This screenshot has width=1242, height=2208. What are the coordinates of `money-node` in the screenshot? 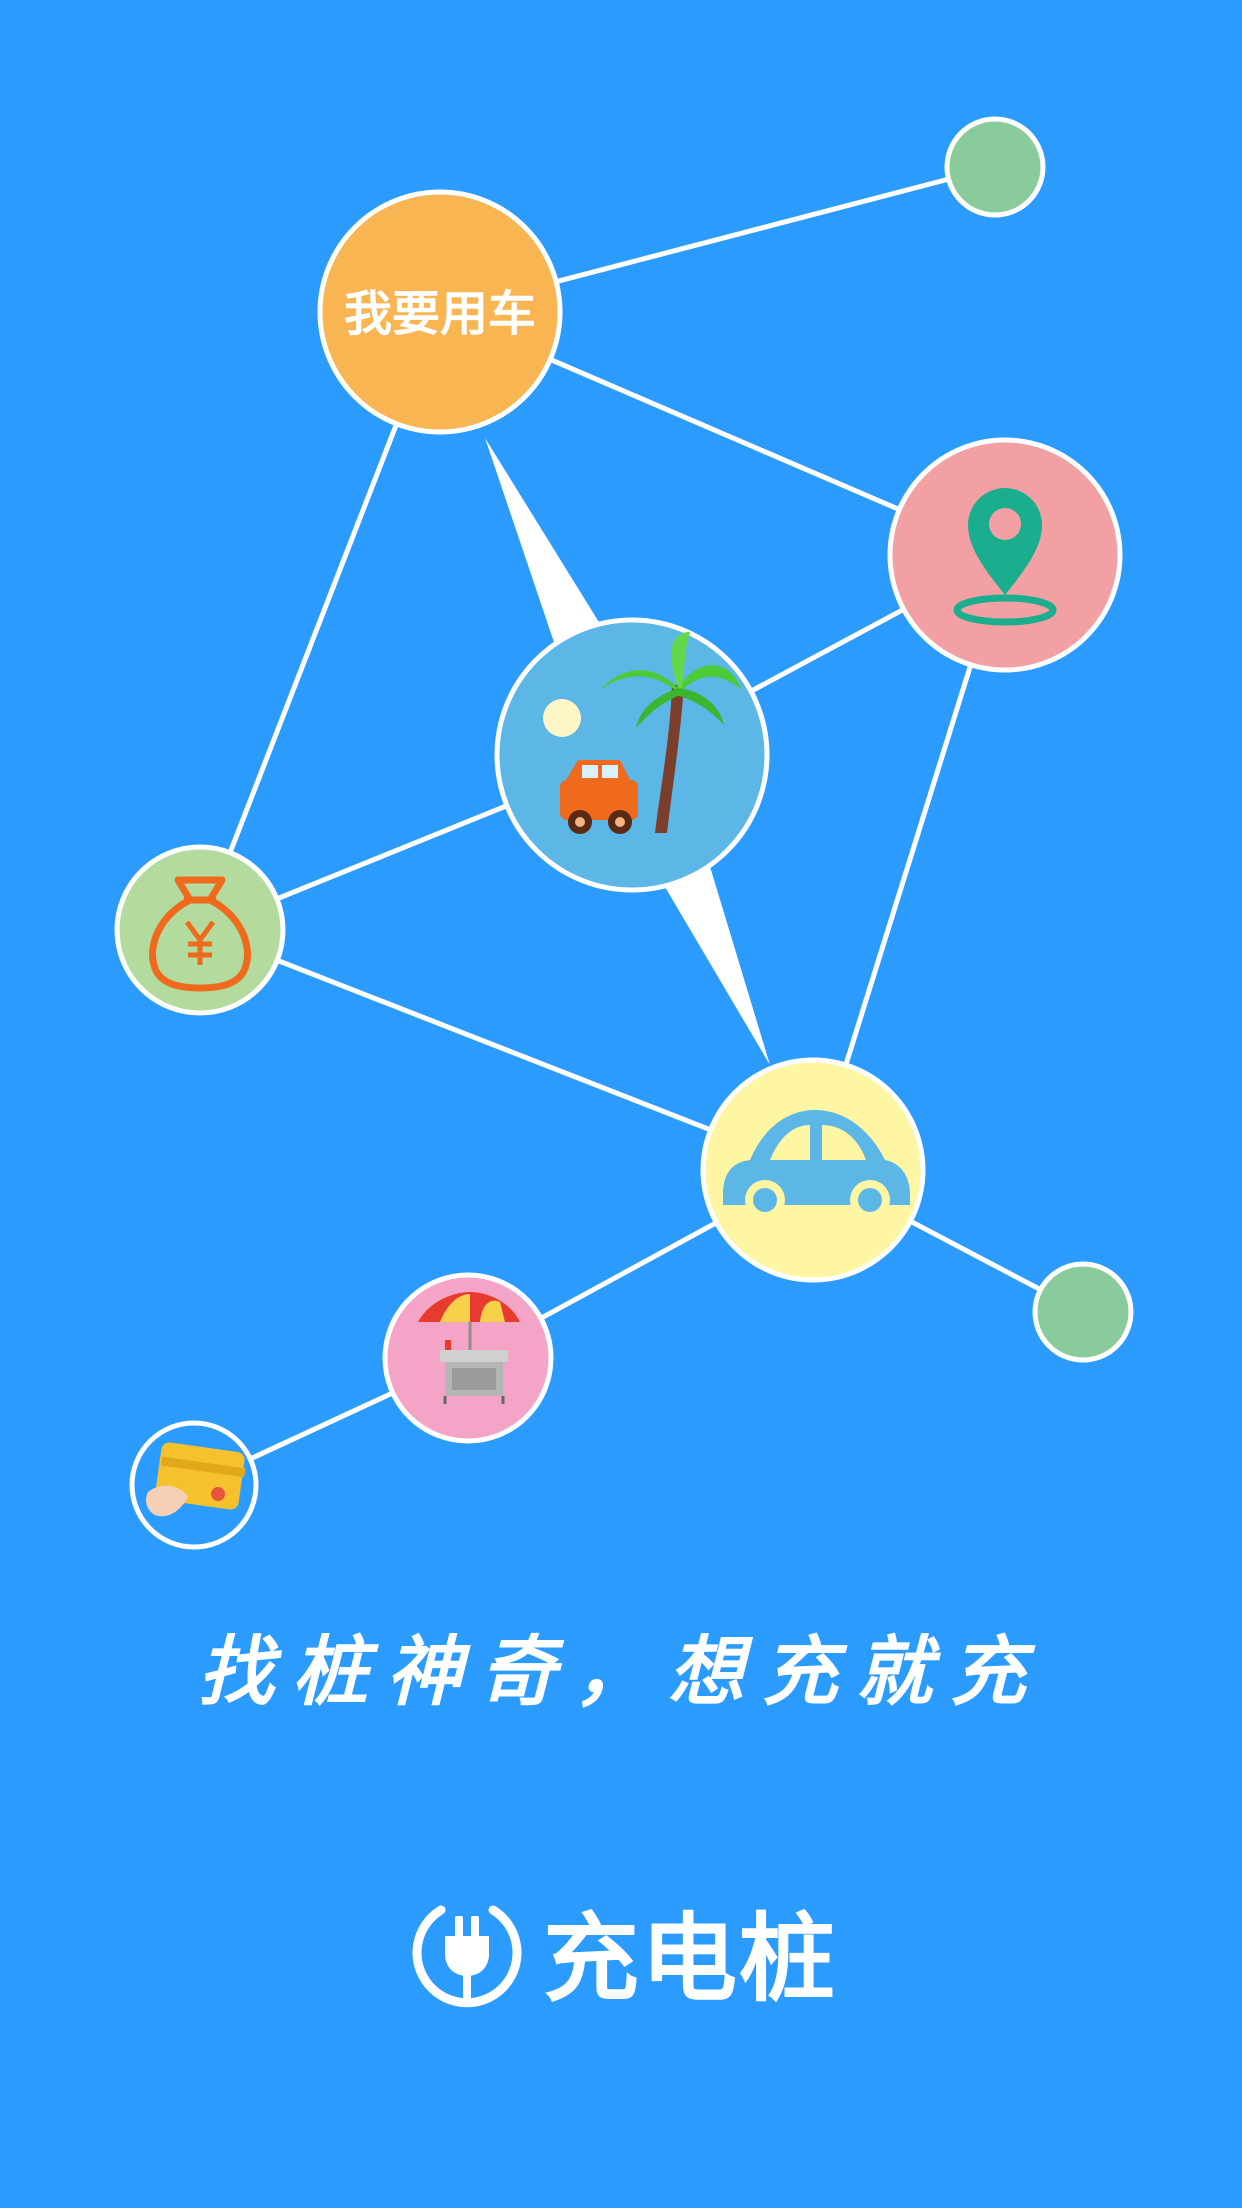 It's located at (200, 930).